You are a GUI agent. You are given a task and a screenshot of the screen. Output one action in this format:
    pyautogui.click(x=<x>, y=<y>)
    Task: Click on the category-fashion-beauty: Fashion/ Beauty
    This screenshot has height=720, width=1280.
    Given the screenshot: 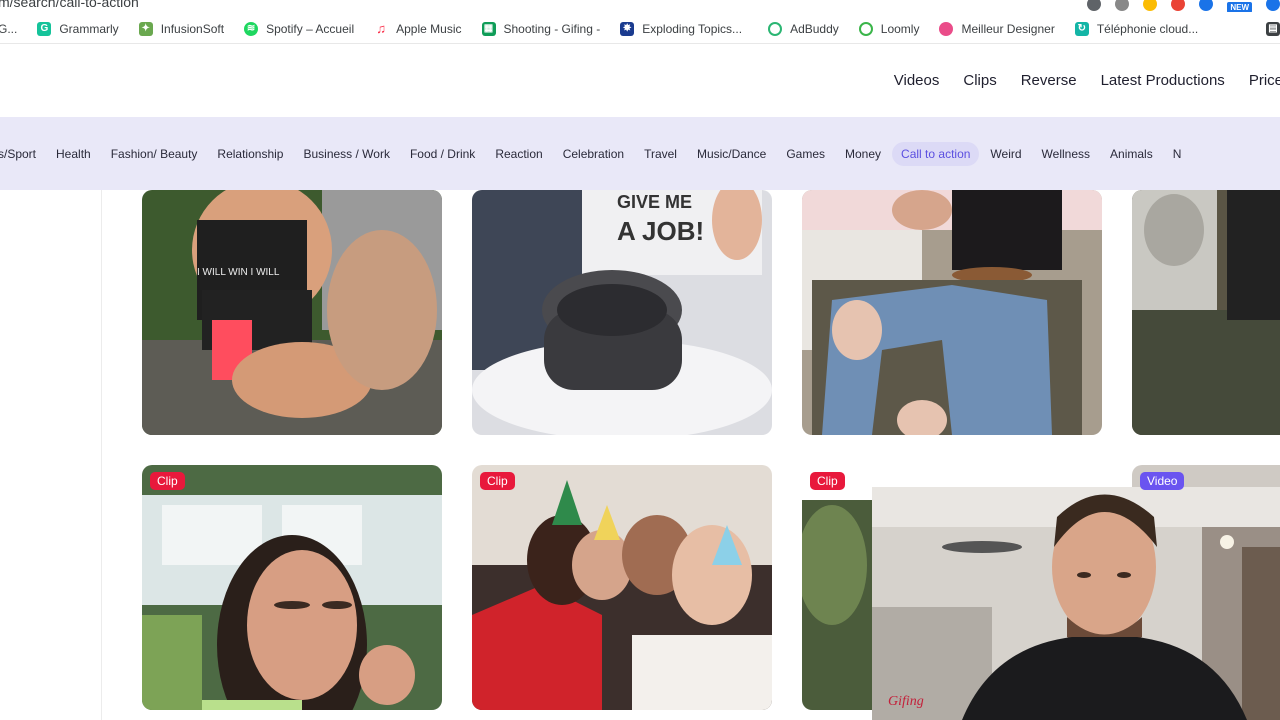 What is the action you would take?
    pyautogui.click(x=154, y=154)
    